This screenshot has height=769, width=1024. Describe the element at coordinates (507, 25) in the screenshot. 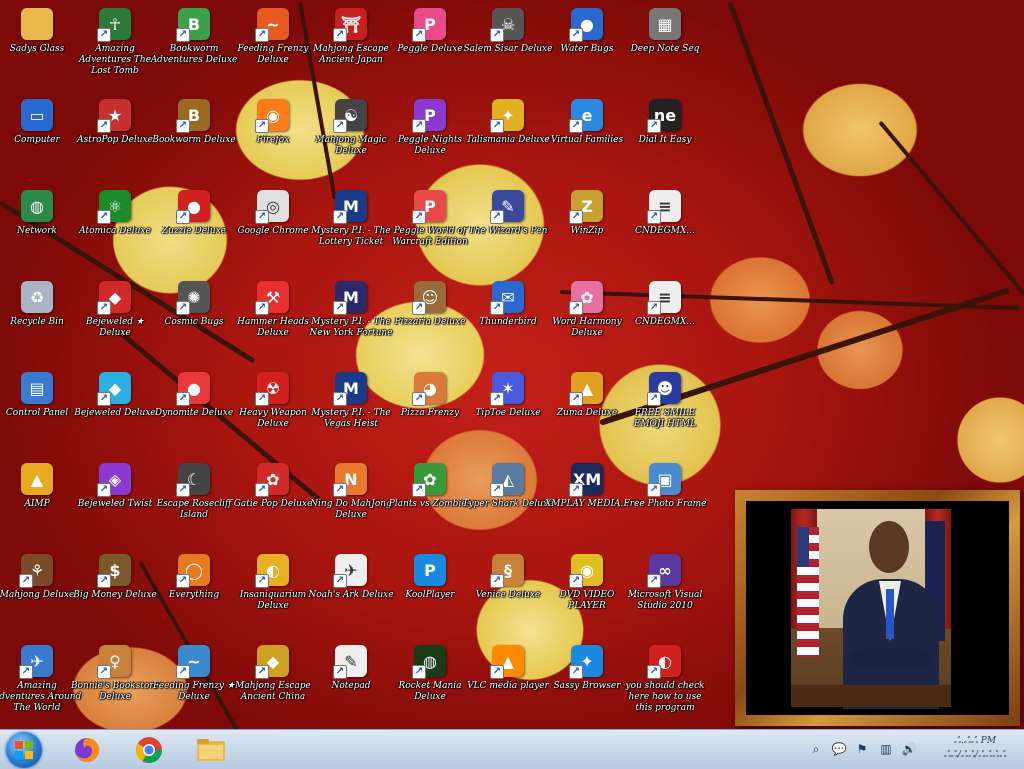

I see `game-icon: ☠ ↗` at that location.